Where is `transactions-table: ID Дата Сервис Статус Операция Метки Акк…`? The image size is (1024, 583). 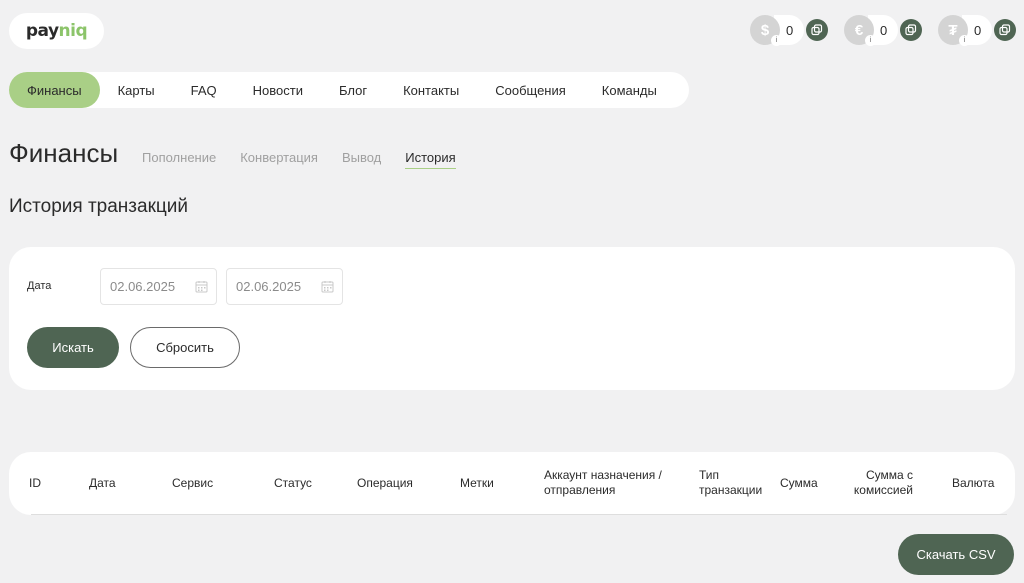
transactions-table: ID Дата Сервис Статус Операция Метки Акк… is located at coordinates (512, 483).